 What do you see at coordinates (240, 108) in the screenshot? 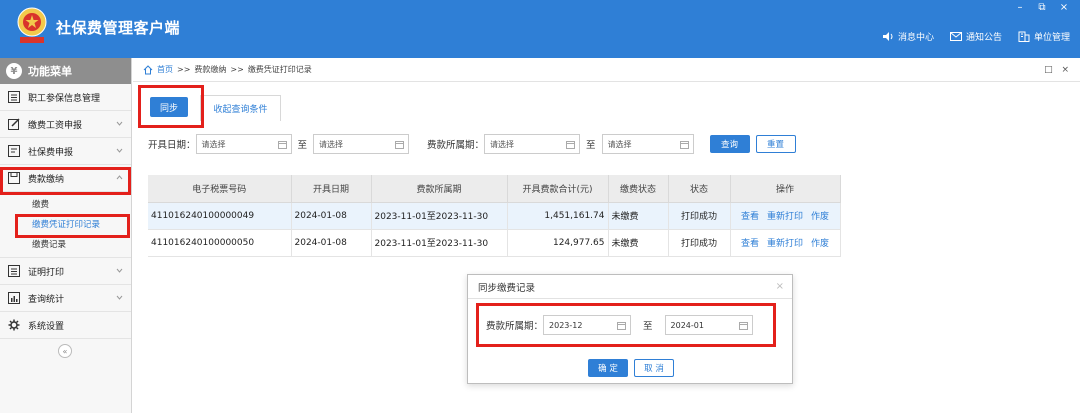
I see `toggle-query-conditions-tab: 收起查询条件` at bounding box center [240, 108].